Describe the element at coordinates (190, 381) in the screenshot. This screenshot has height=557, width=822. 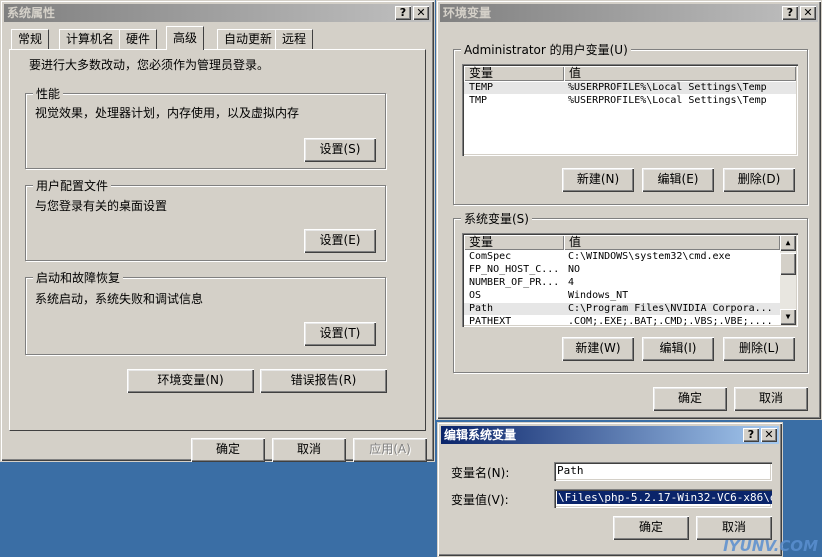
I see `environment-variables-button: 环境变量(N)` at that location.